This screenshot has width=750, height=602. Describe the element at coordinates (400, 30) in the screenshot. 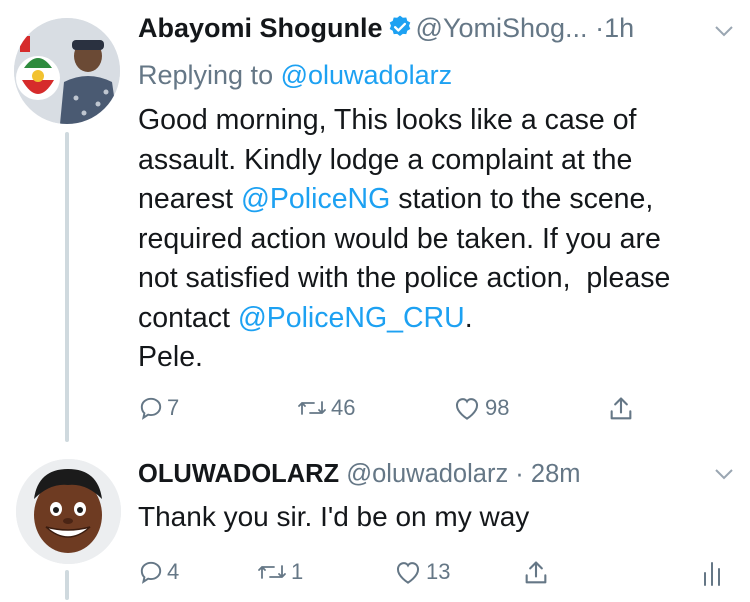

I see `verified-badge-icon` at that location.